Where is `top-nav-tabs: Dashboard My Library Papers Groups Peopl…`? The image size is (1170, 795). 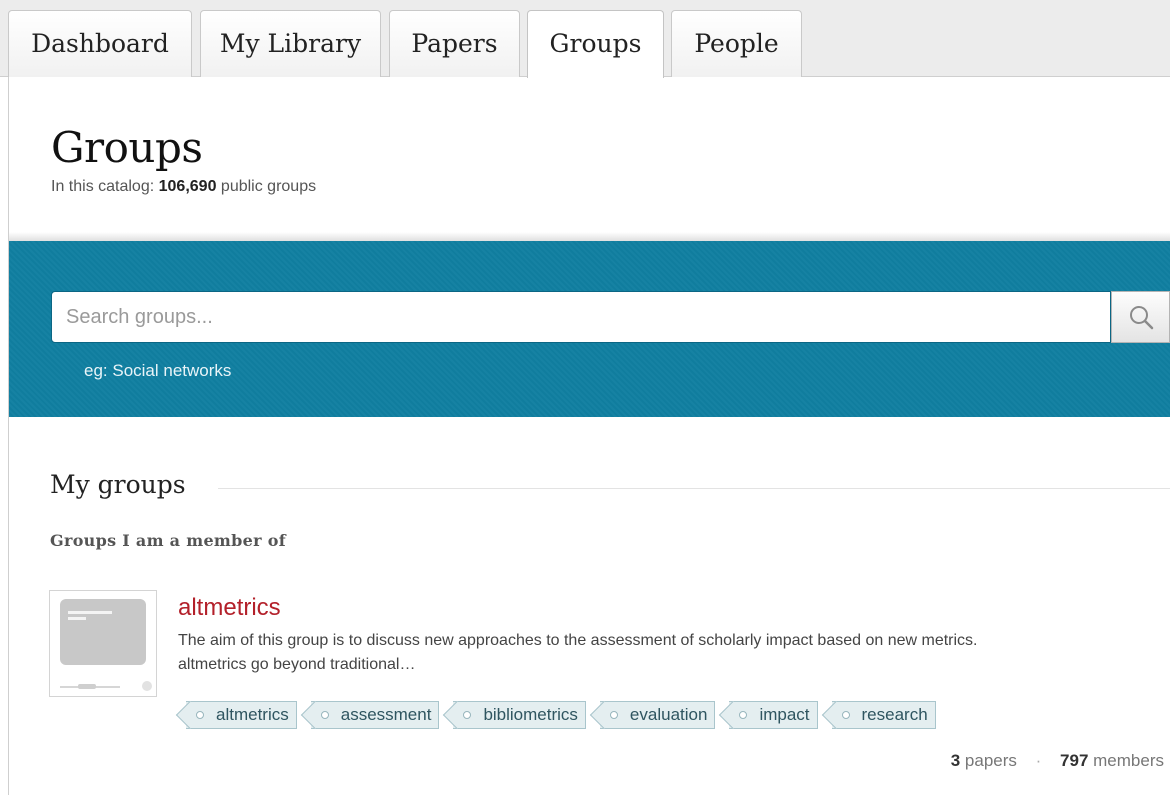
top-nav-tabs: Dashboard My Library Papers Groups Peopl… is located at coordinates (585, 39).